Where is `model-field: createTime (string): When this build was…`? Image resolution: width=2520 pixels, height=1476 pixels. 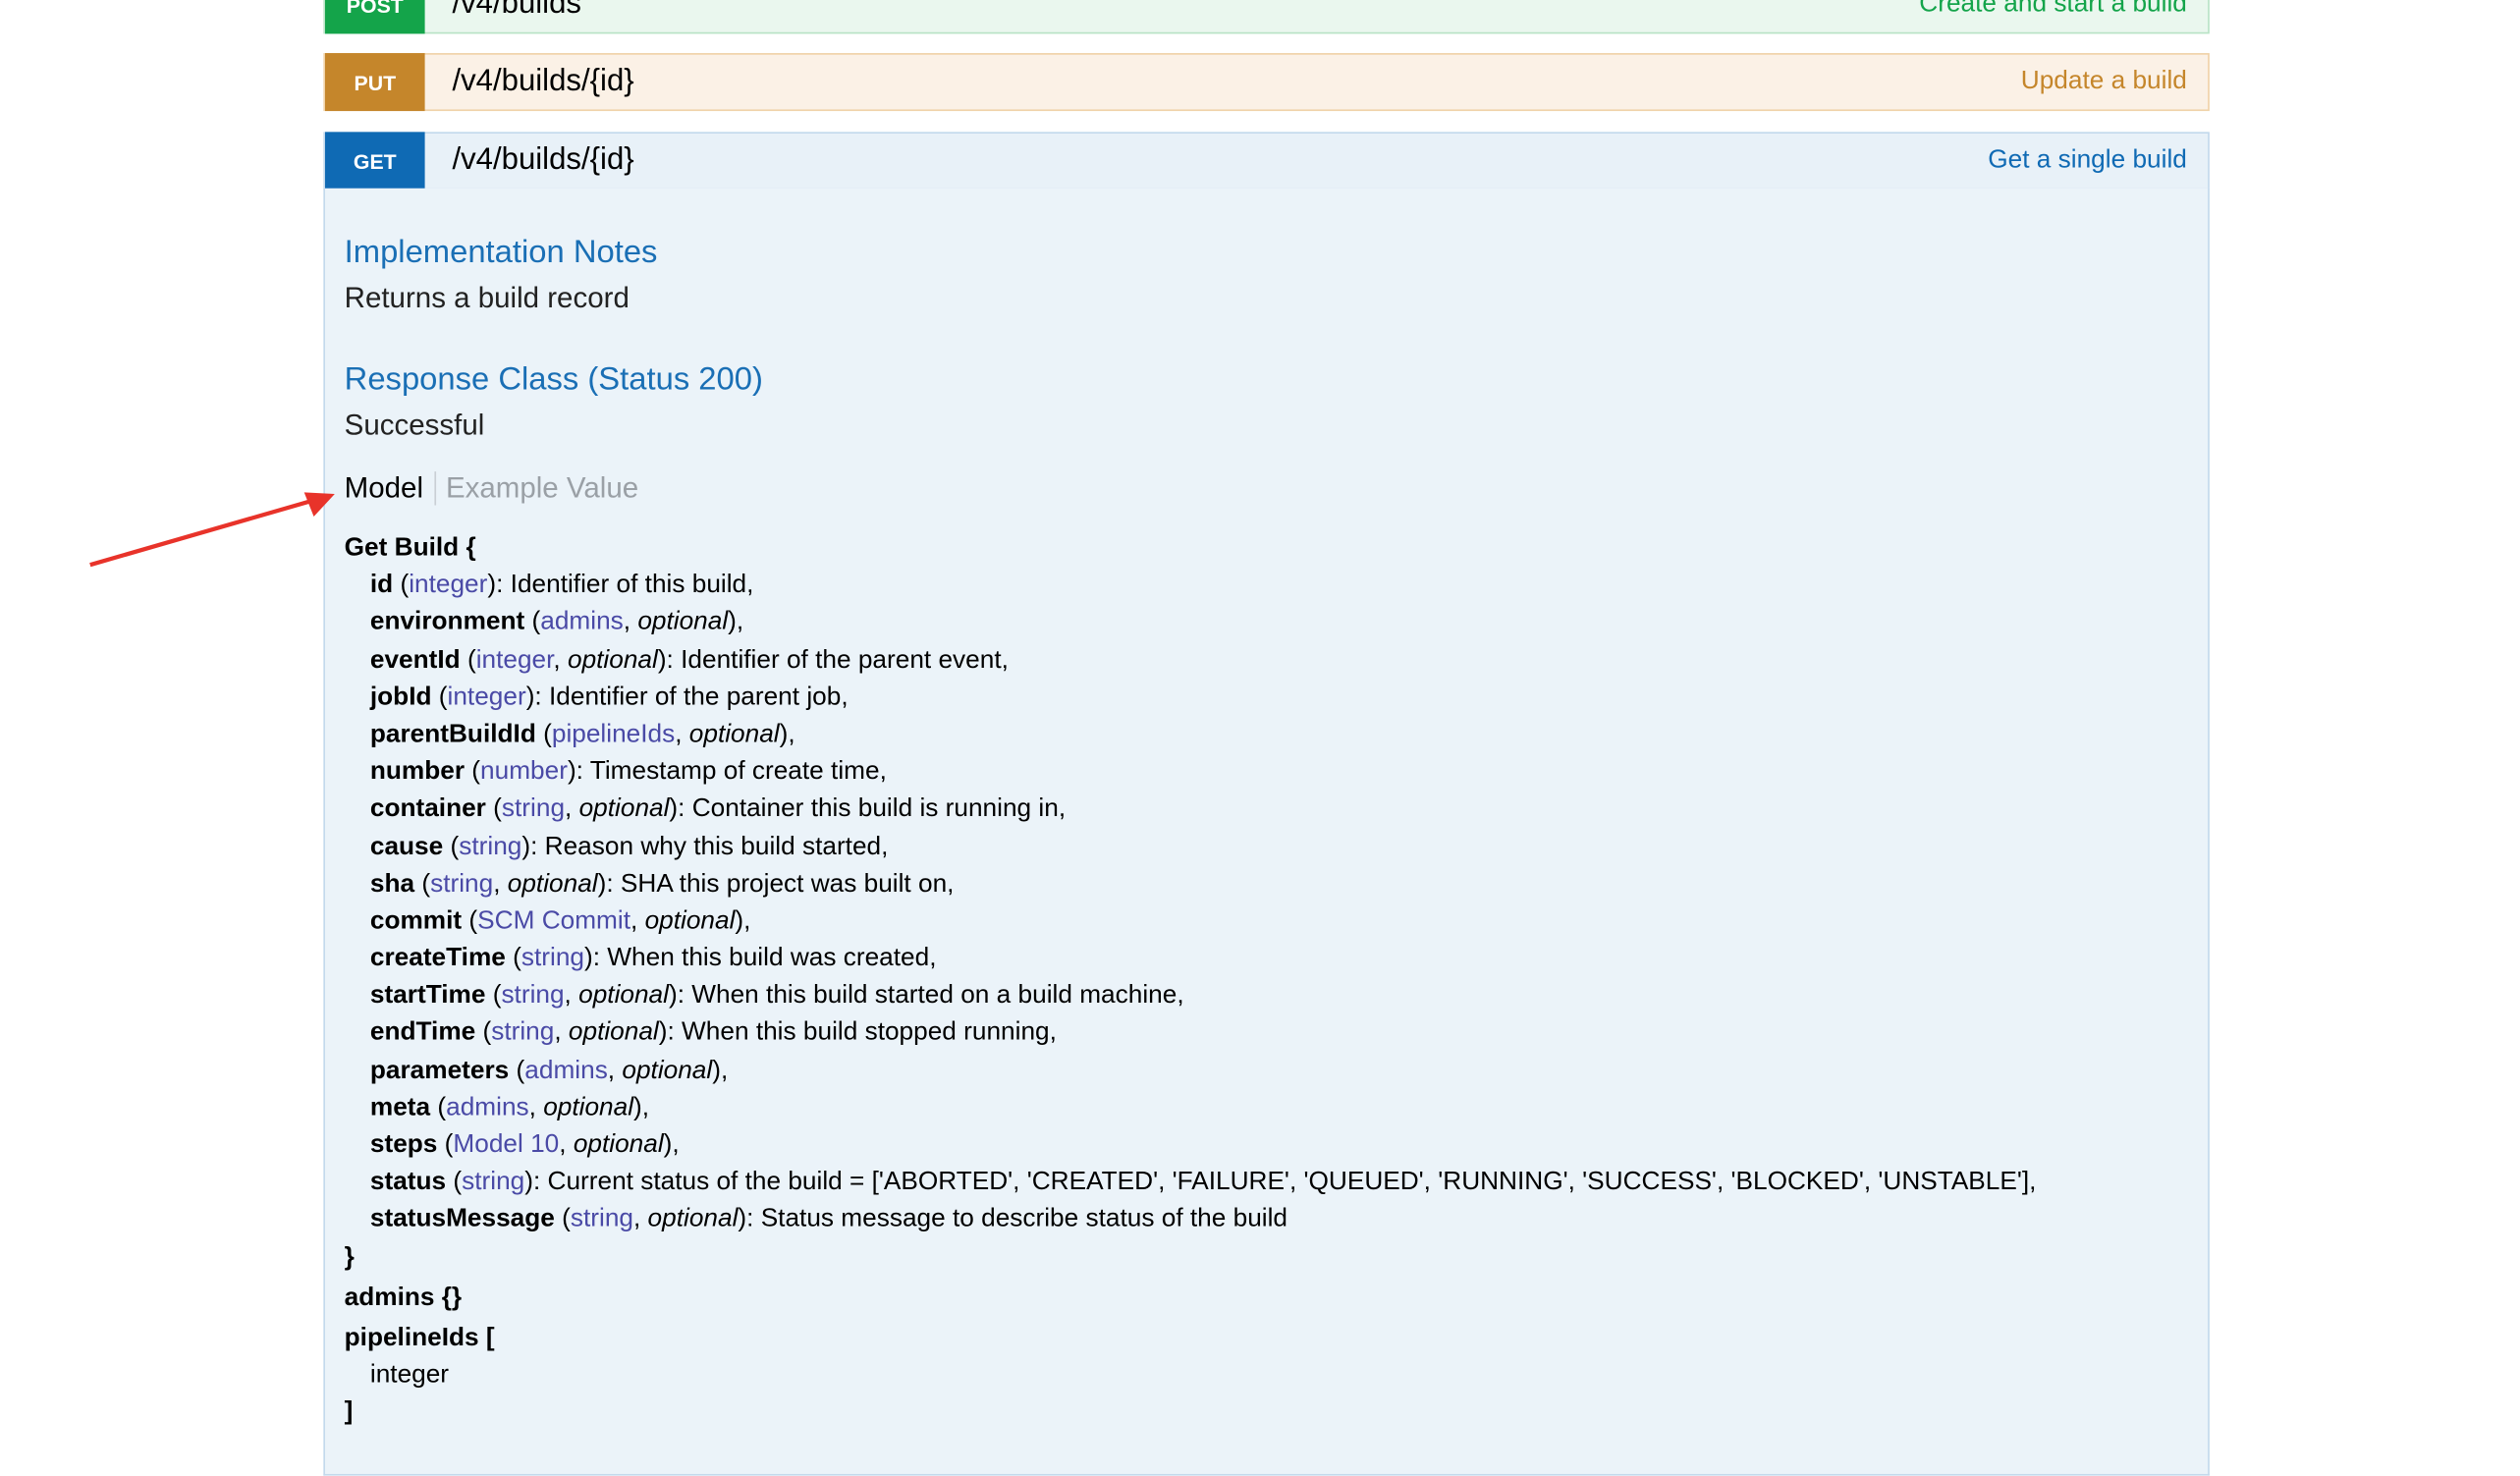 model-field: createTime (string): When this build was… is located at coordinates (653, 958).